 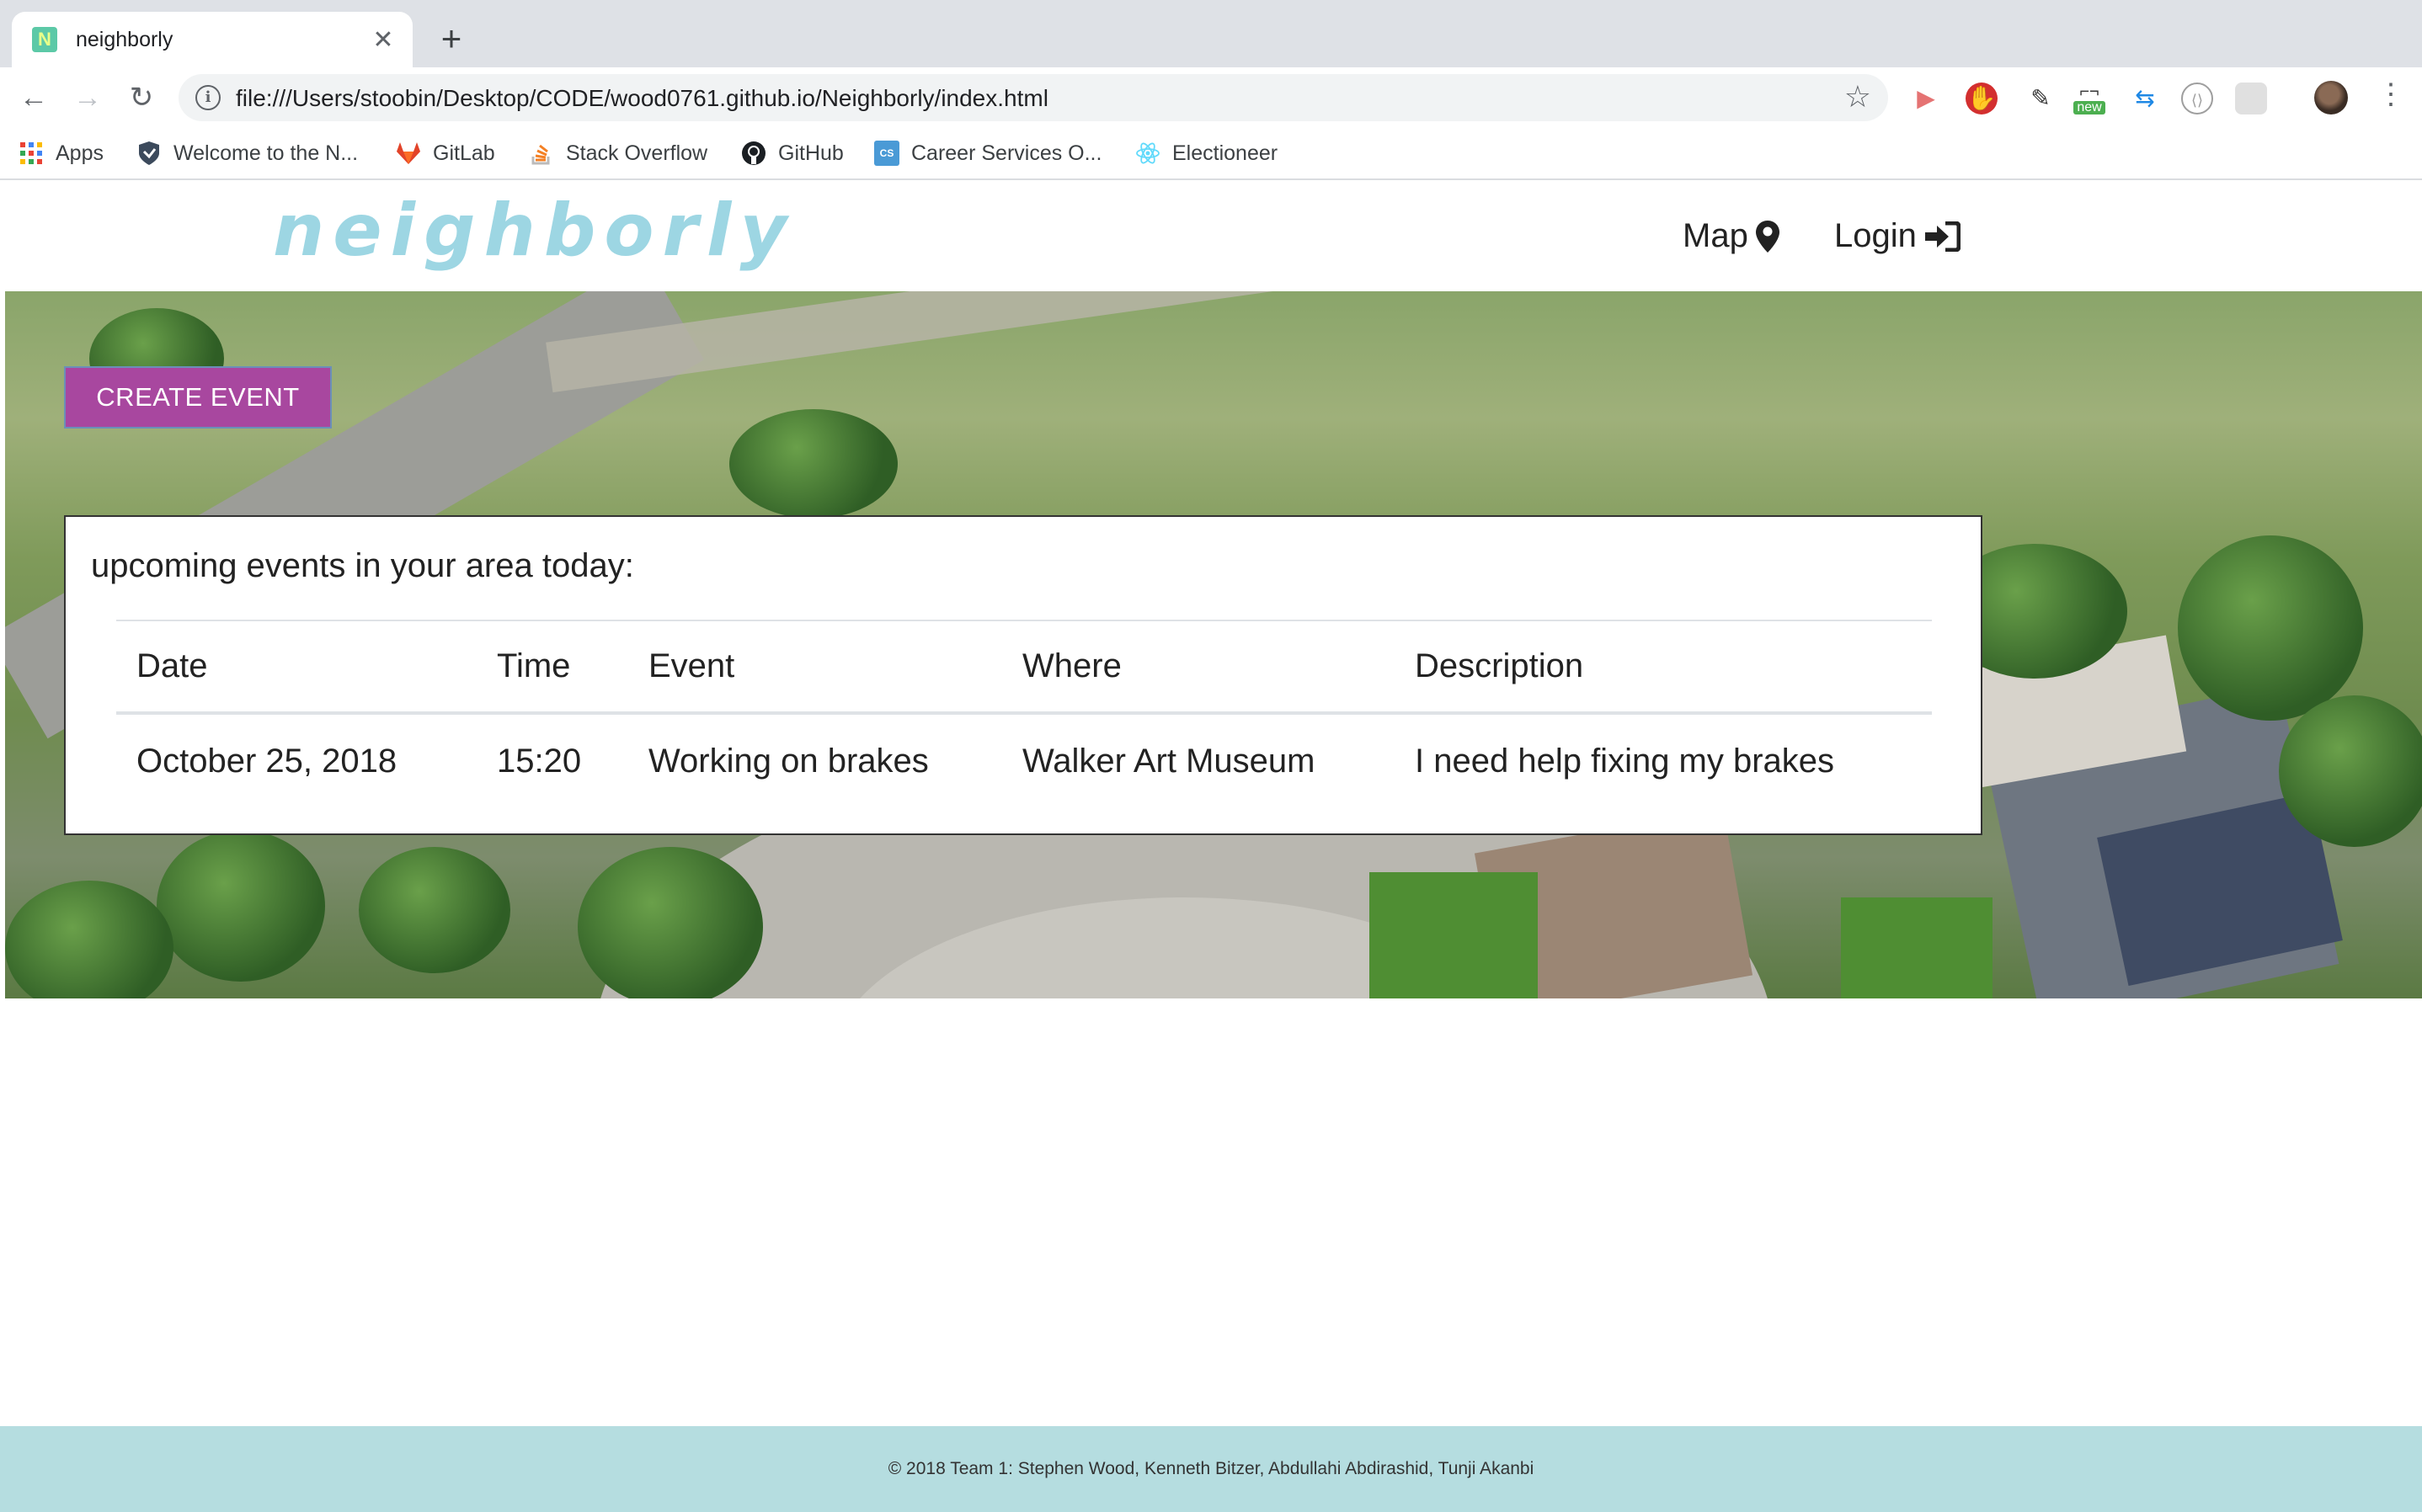 What do you see at coordinates (1211, 236) in the screenshot?
I see `site-header: neighborly Map Login` at bounding box center [1211, 236].